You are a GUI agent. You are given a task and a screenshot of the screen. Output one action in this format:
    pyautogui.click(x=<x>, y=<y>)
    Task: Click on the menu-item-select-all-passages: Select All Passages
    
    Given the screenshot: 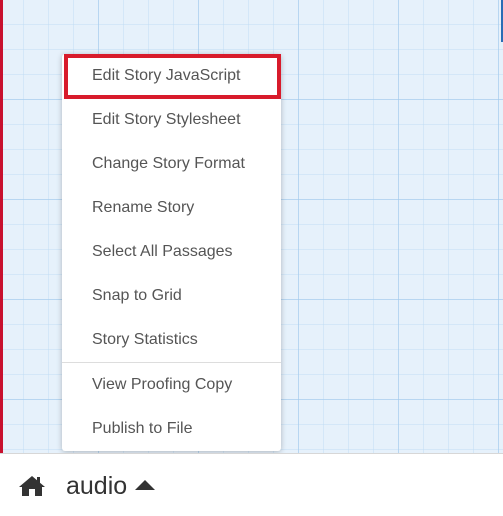 What is the action you would take?
    pyautogui.click(x=171, y=252)
    